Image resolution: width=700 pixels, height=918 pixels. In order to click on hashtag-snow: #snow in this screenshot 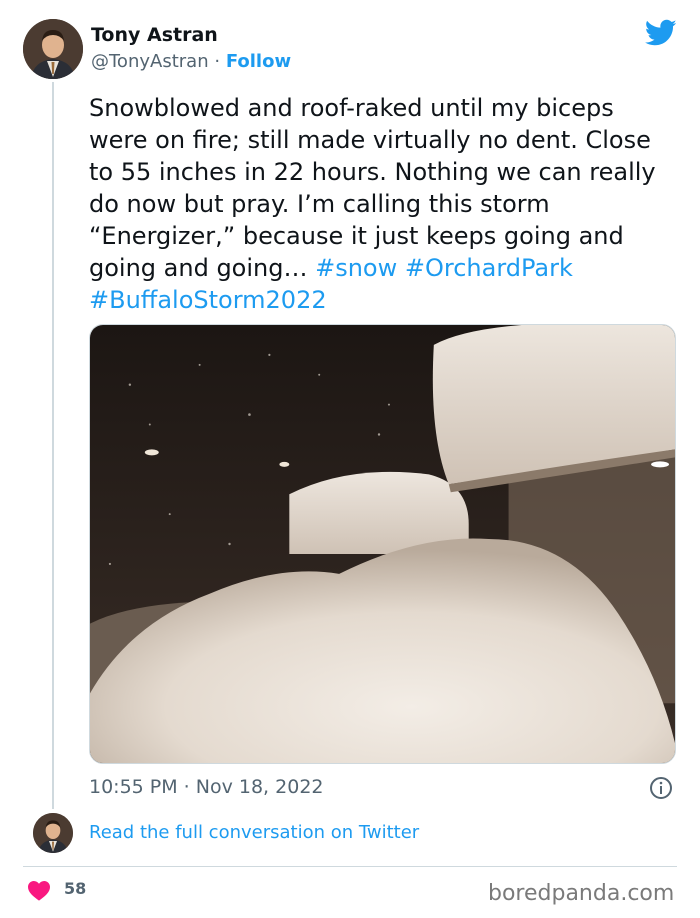, I will do `click(356, 268)`.